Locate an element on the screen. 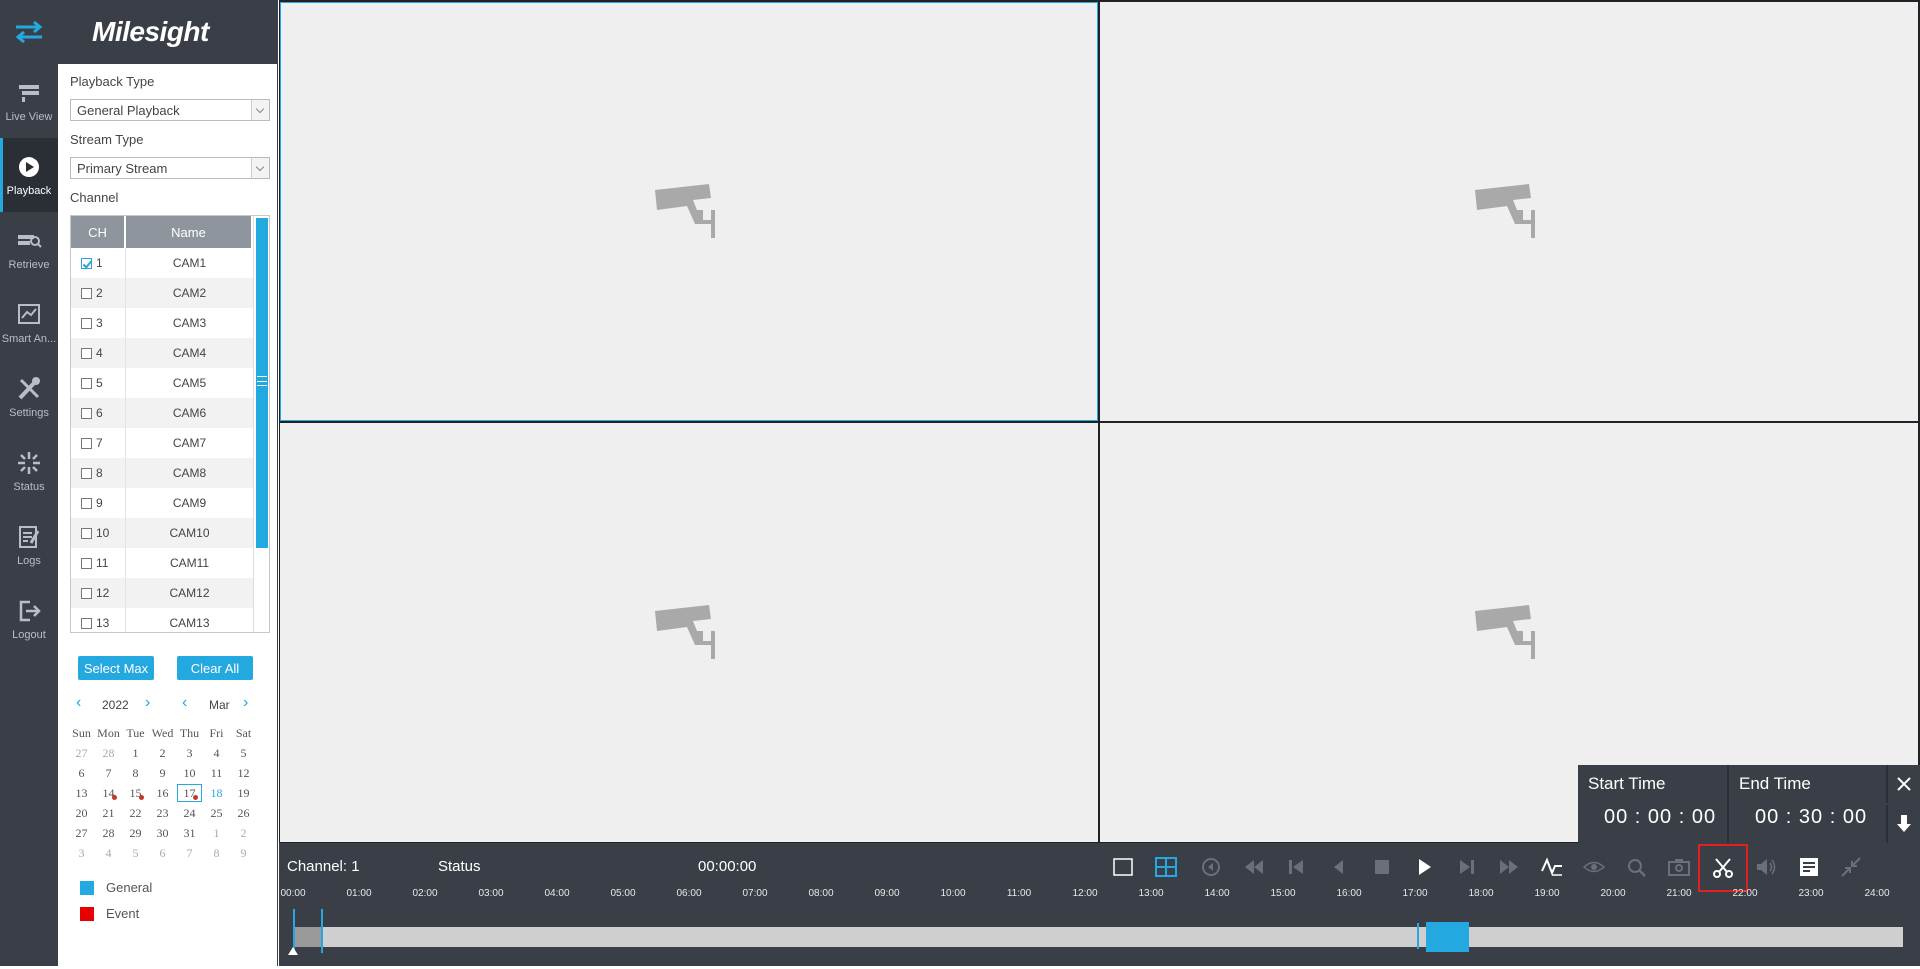 The width and height of the screenshot is (1920, 969). calendar-day: 31 is located at coordinates (189, 833).